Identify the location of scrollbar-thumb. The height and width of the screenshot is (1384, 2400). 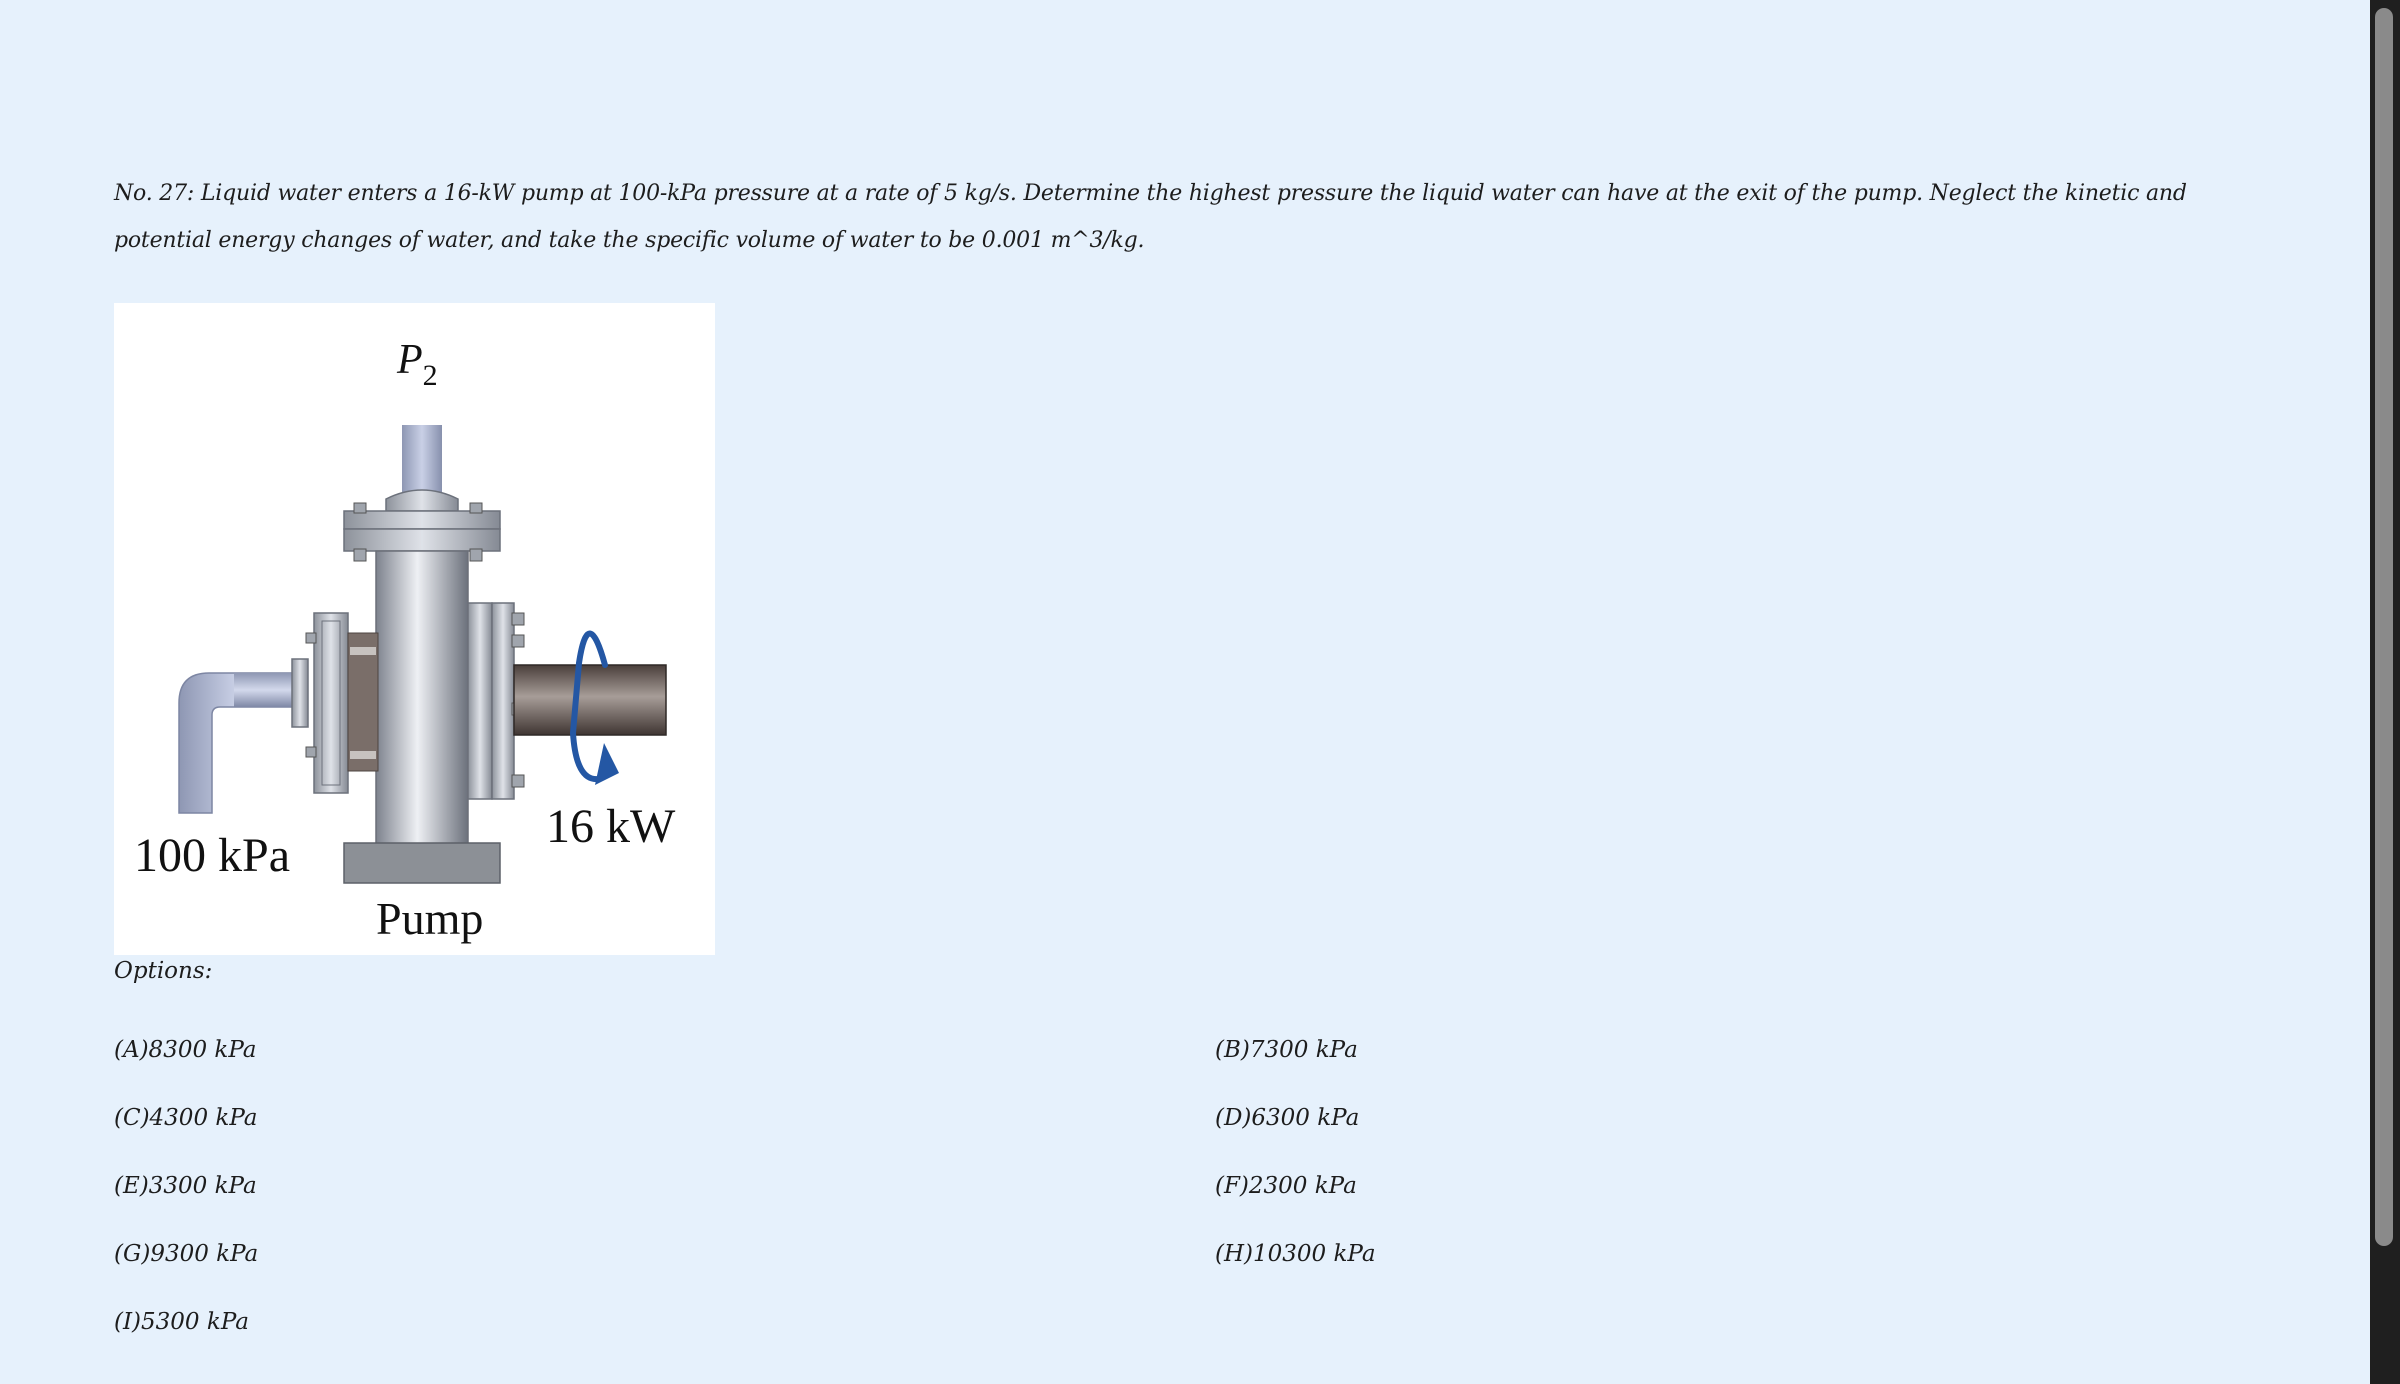
(2384, 627).